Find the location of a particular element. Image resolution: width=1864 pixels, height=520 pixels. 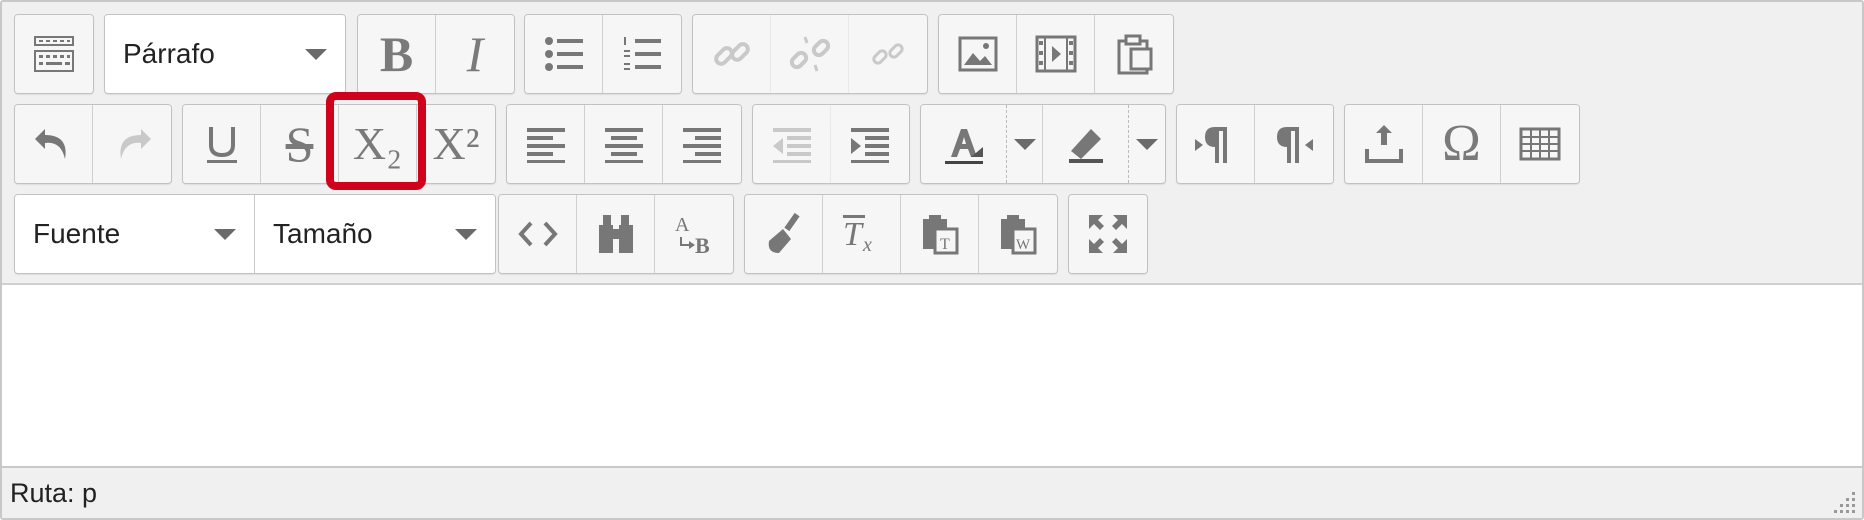

background-color-dropdown is located at coordinates (1147, 144).